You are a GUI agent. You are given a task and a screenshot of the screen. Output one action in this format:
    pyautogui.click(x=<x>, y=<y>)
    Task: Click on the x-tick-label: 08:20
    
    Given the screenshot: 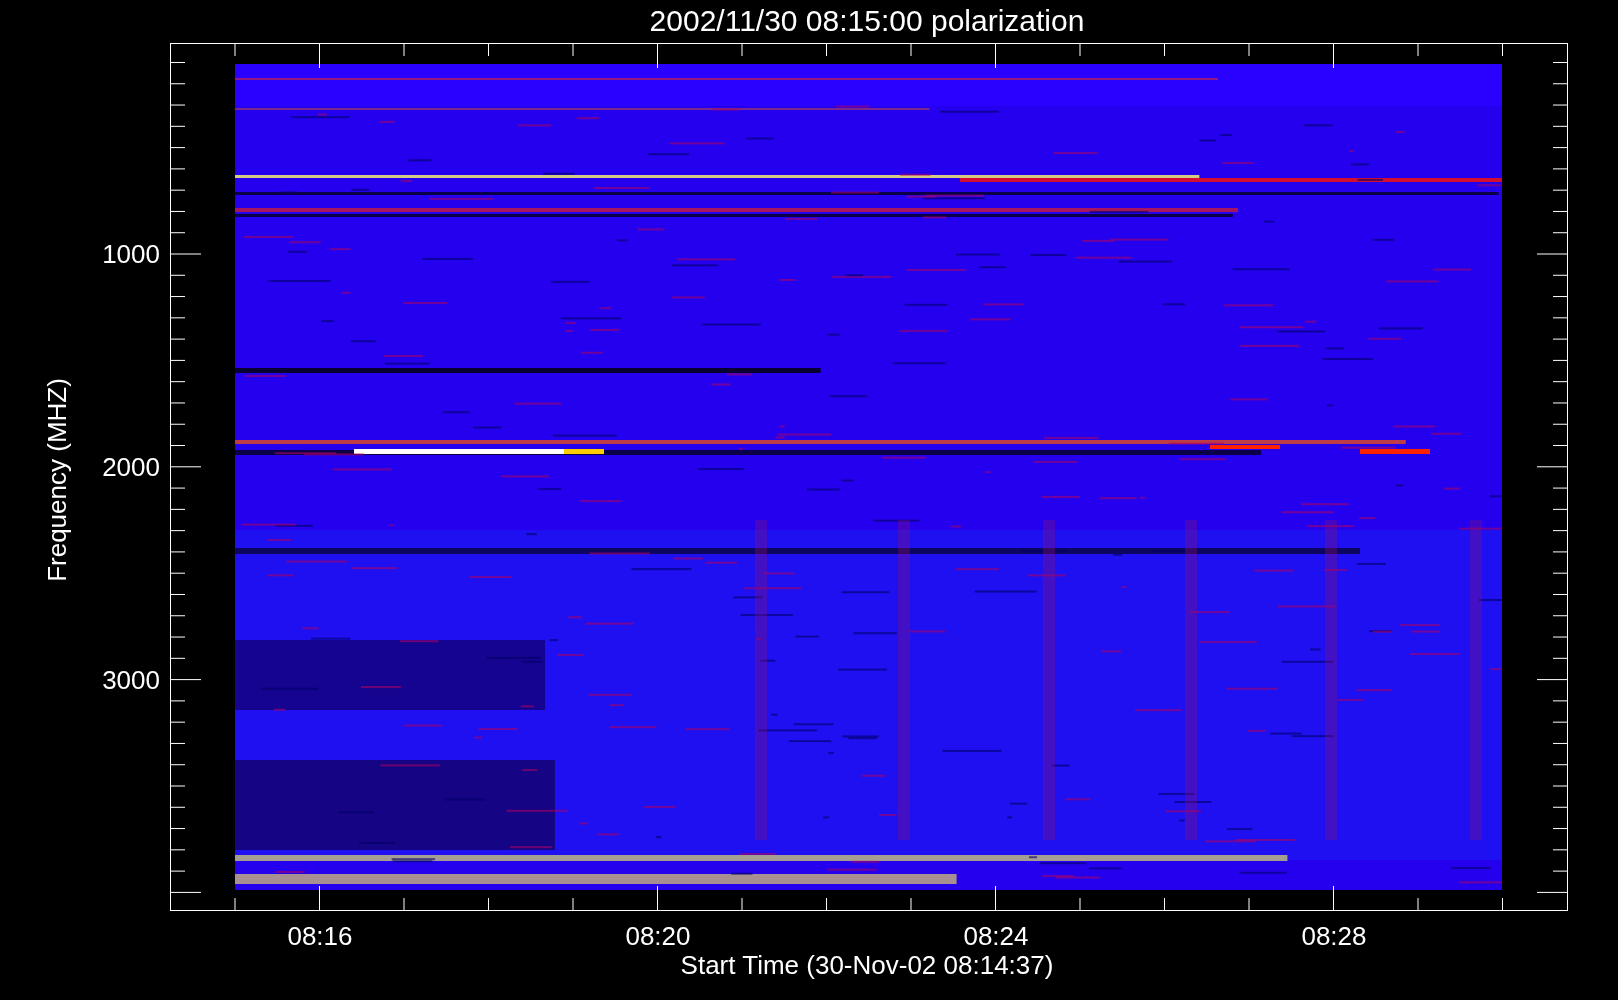 What is the action you would take?
    pyautogui.click(x=658, y=936)
    